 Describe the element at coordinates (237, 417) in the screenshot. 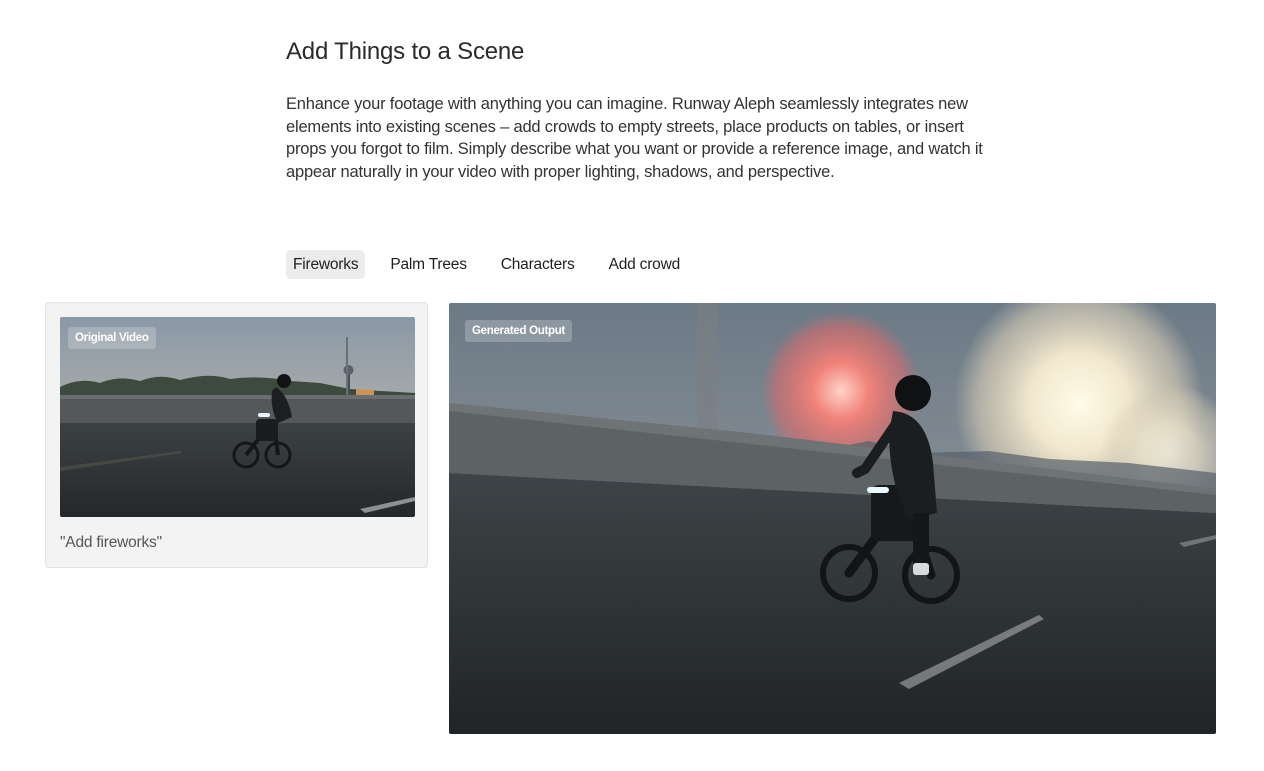

I see `original-video-player: Original Video` at that location.